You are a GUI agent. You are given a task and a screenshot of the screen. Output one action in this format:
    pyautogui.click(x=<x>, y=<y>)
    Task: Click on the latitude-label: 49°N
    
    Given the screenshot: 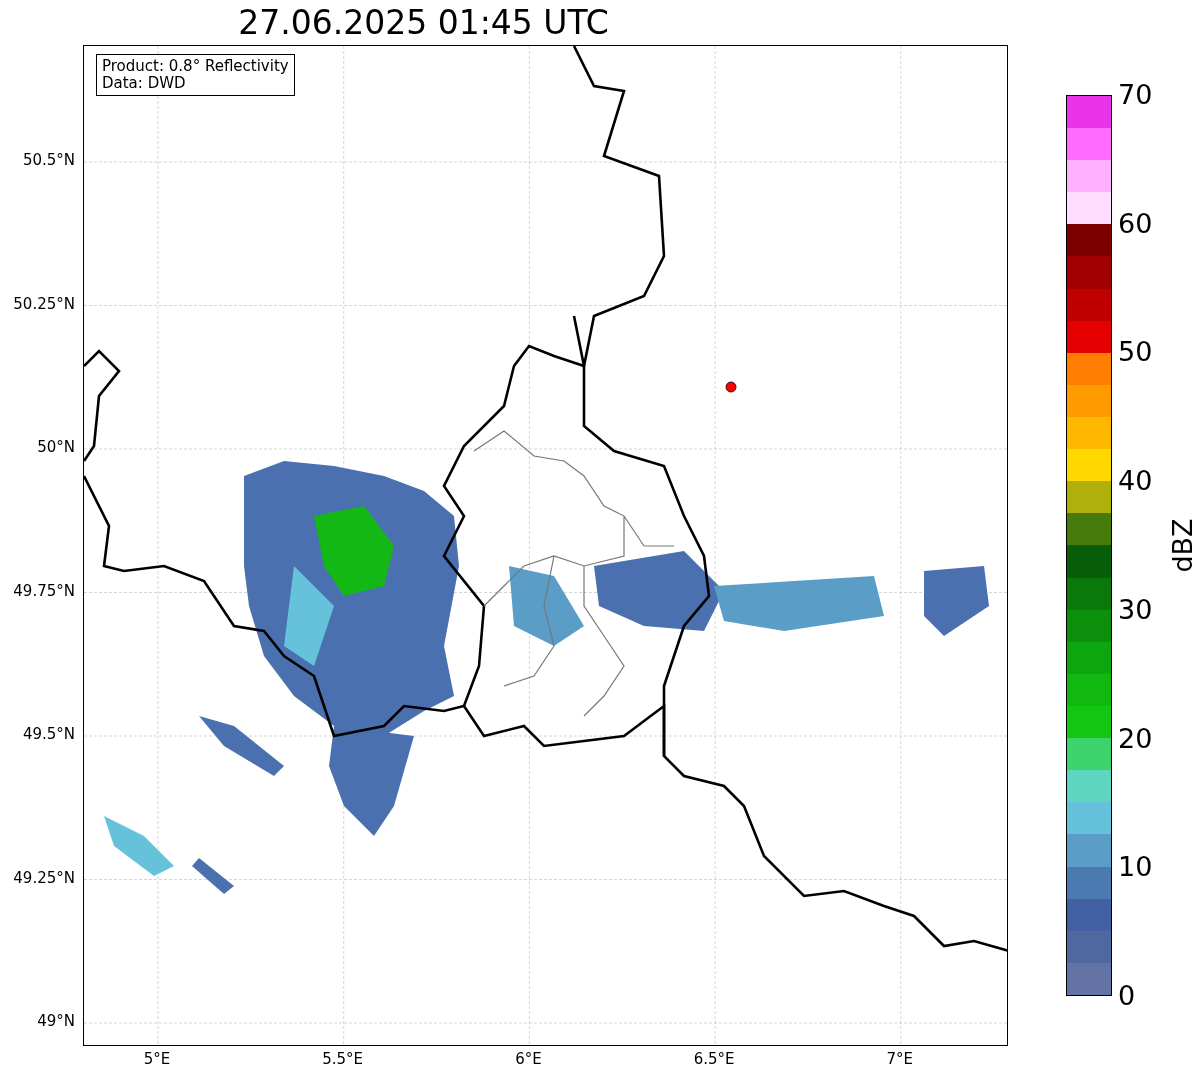 What is the action you would take?
    pyautogui.click(x=56, y=1021)
    